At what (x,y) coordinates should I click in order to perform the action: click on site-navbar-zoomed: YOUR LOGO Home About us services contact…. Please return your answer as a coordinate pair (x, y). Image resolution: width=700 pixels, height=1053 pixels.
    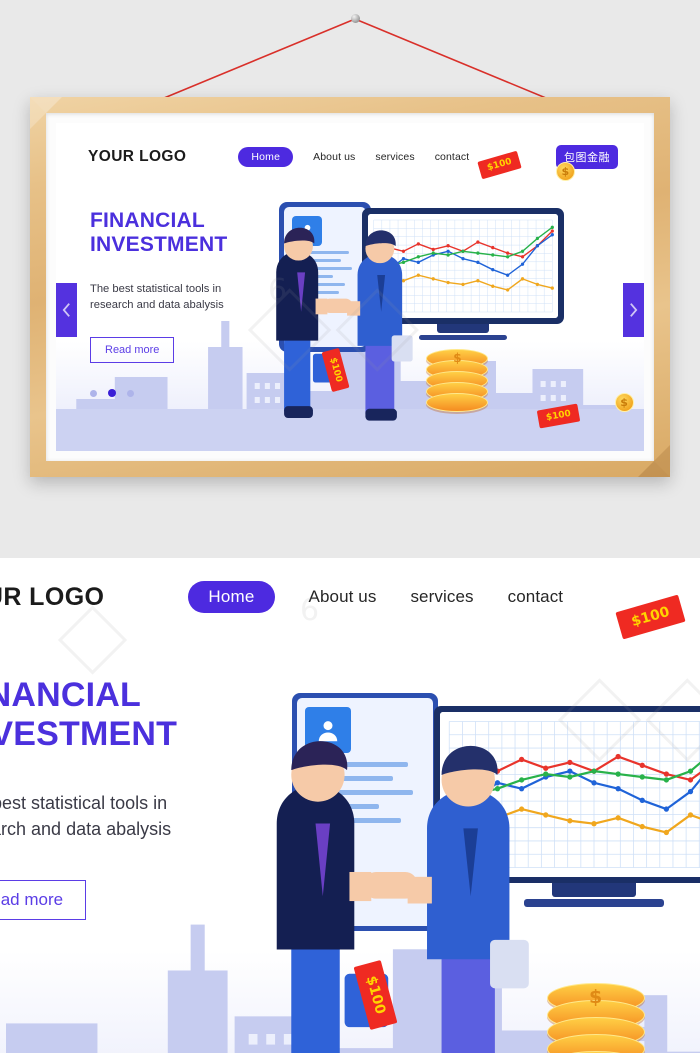
    Looking at the image, I should click on (350, 587).